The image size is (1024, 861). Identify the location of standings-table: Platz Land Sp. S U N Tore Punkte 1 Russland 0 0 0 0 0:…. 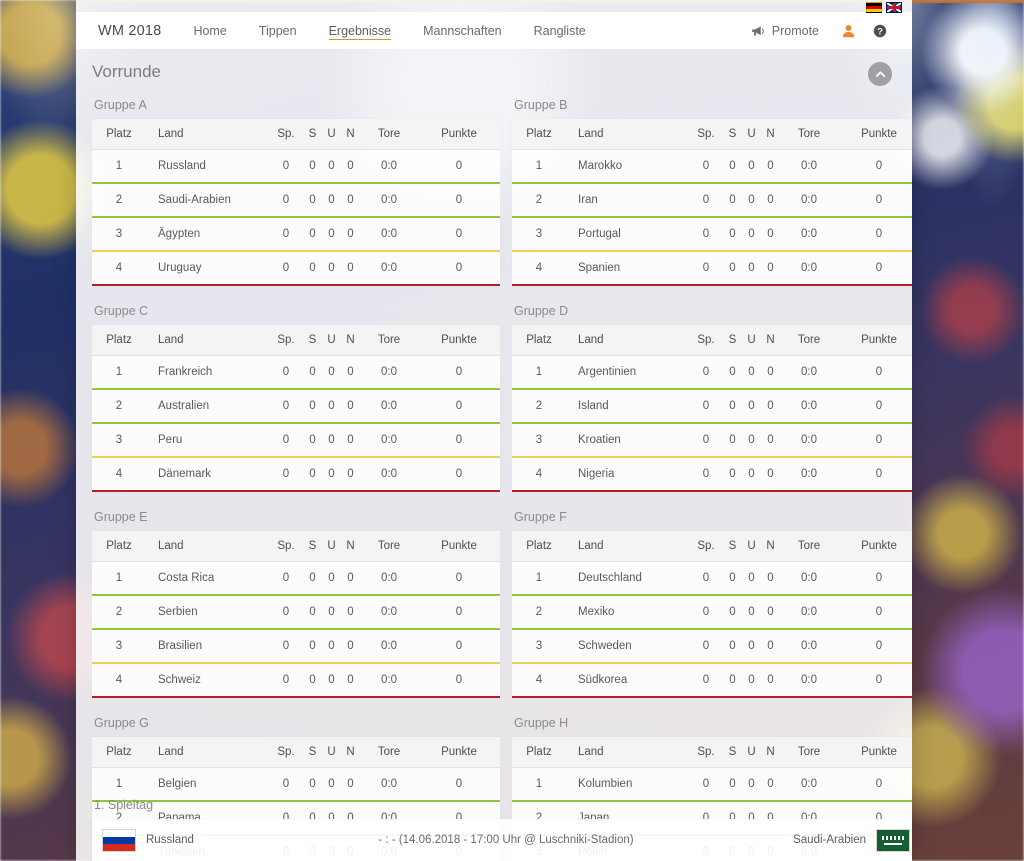
(296, 202).